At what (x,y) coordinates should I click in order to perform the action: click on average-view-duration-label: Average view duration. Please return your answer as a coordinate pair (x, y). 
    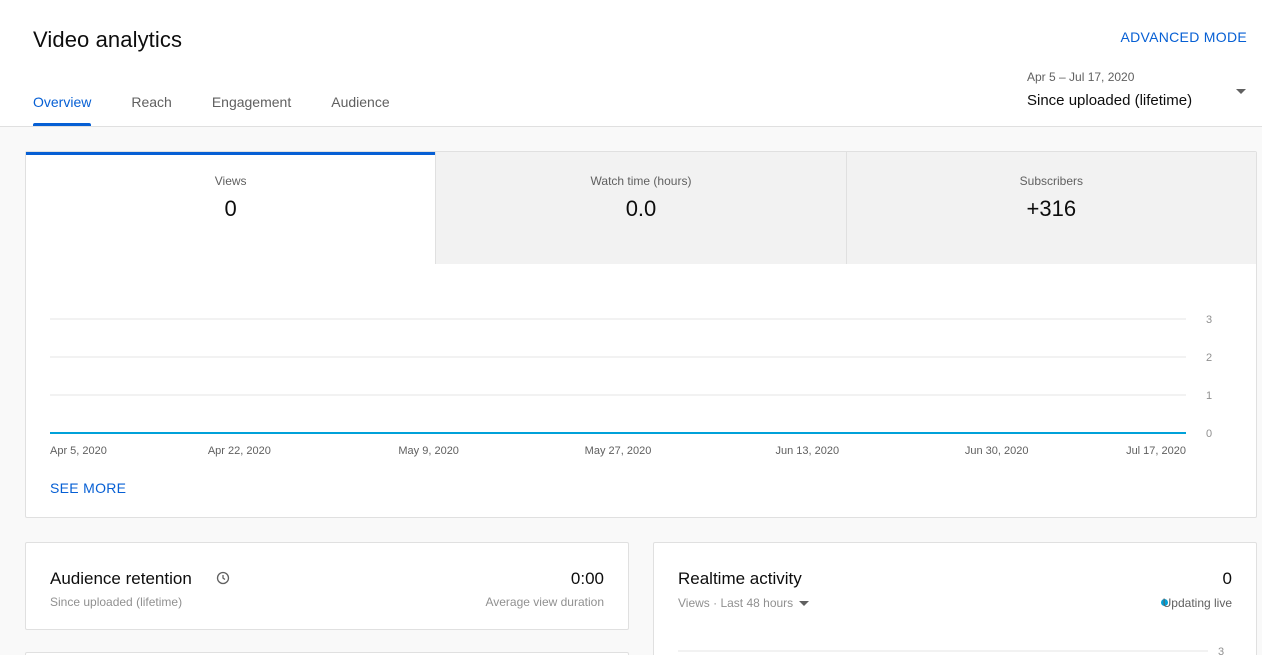
    Looking at the image, I should click on (544, 602).